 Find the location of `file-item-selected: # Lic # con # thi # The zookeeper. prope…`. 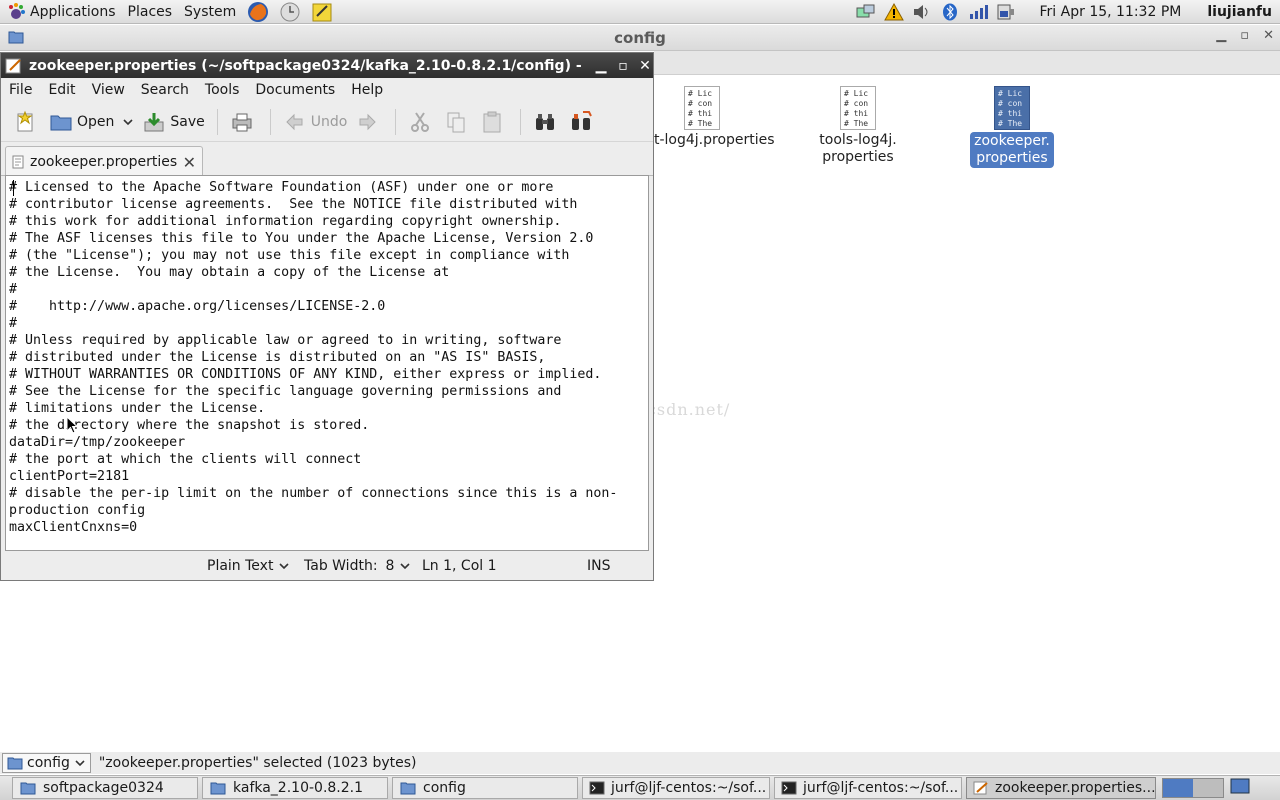

file-item-selected: # Lic # con # thi # The zookeeper. prope… is located at coordinates (1012, 127).